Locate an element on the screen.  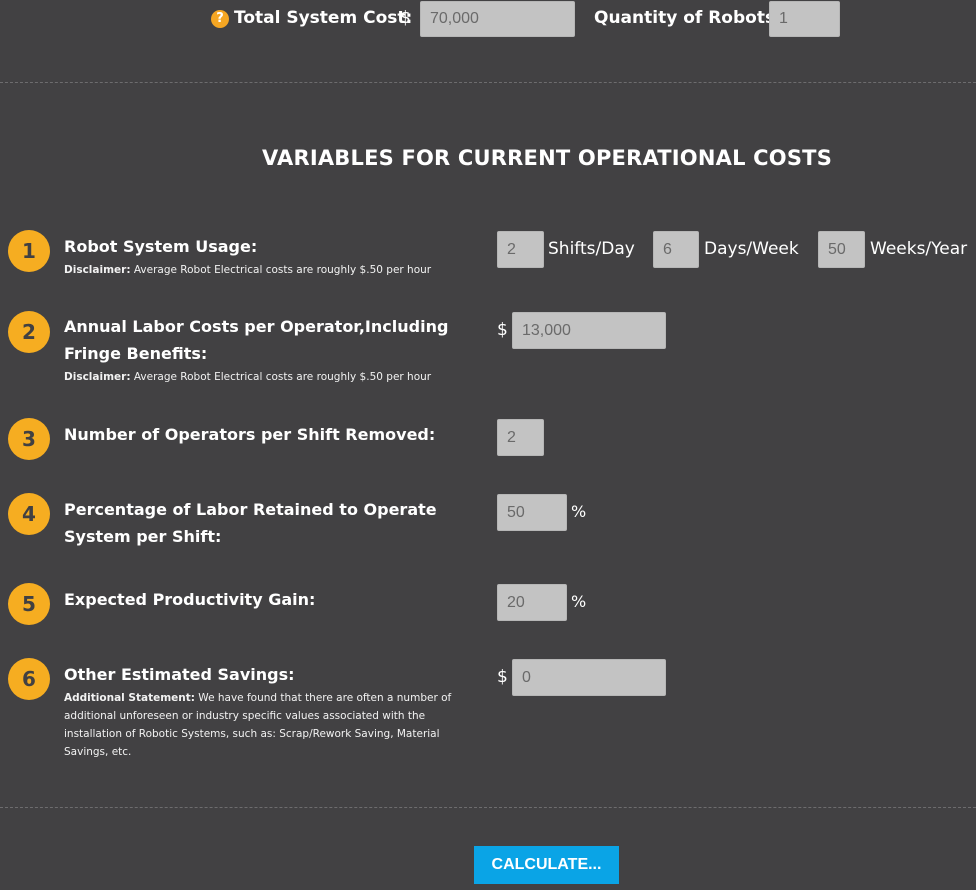
statement-title: Additional Statement: is located at coordinates (129, 698).